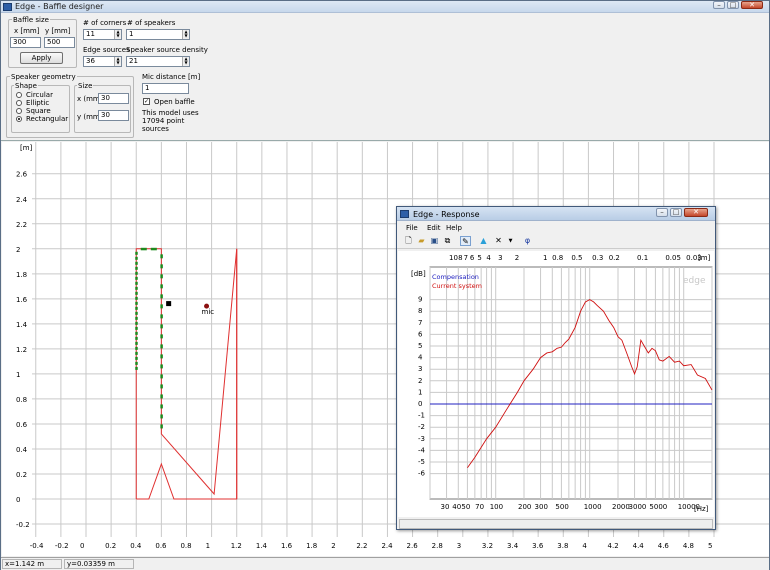  What do you see at coordinates (151, 23) in the screenshot?
I see `speakers-label: # of speakers` at bounding box center [151, 23].